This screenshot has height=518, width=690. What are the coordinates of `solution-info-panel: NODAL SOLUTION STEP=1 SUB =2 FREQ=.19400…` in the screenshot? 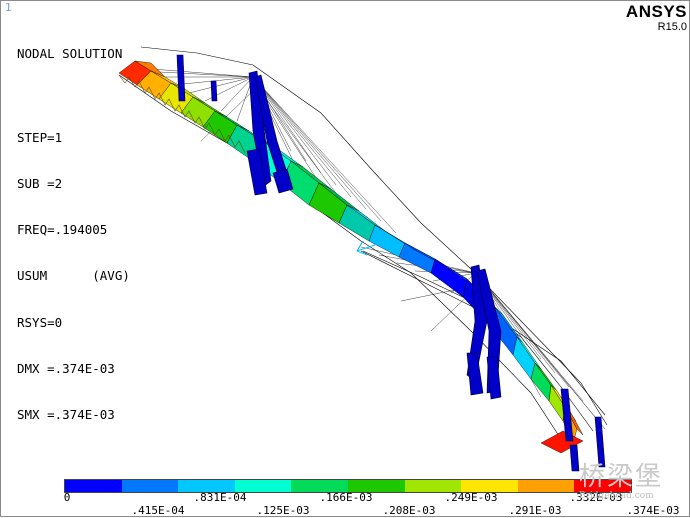 It's located at (73, 234).